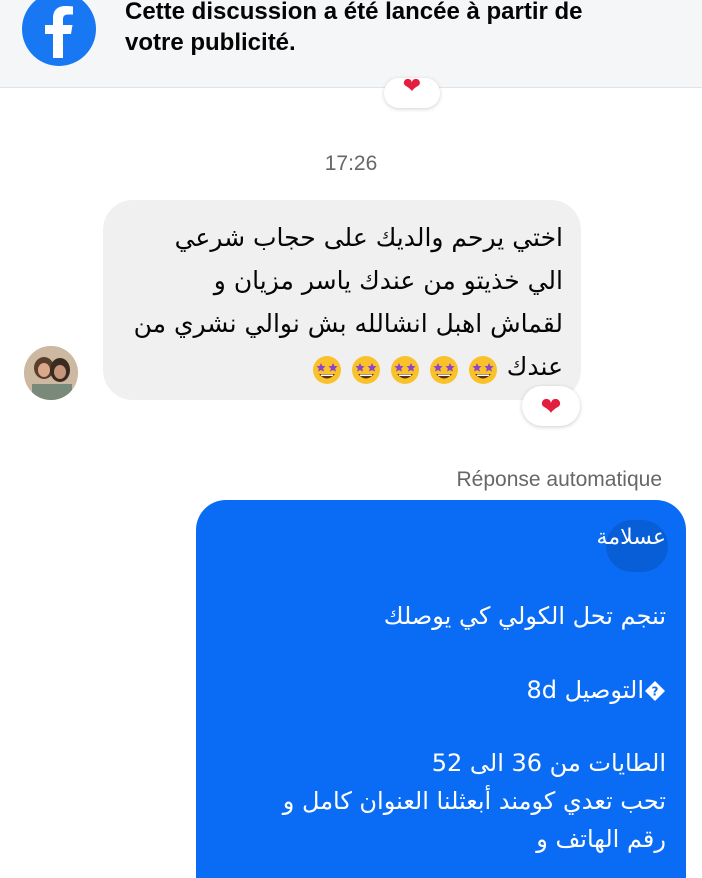 The width and height of the screenshot is (702, 878). I want to click on heart-reaction: ❤, so click(551, 406).